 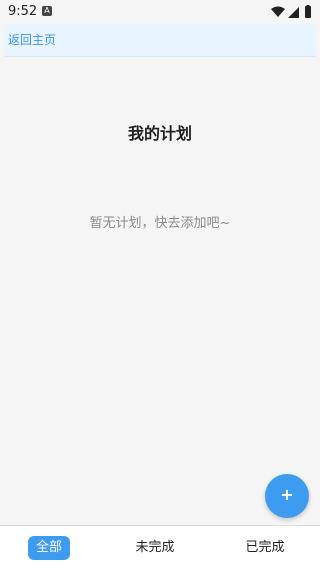 I want to click on signal-icon, so click(x=293, y=12).